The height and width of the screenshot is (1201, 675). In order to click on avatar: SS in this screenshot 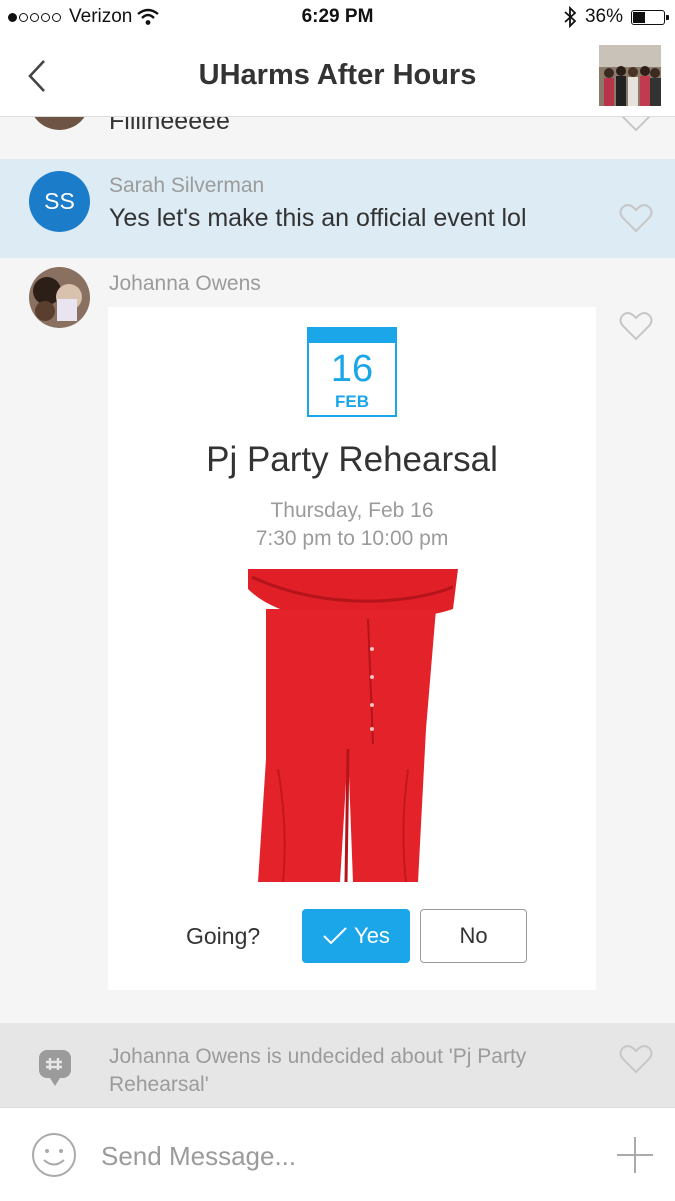, I will do `click(59, 201)`.